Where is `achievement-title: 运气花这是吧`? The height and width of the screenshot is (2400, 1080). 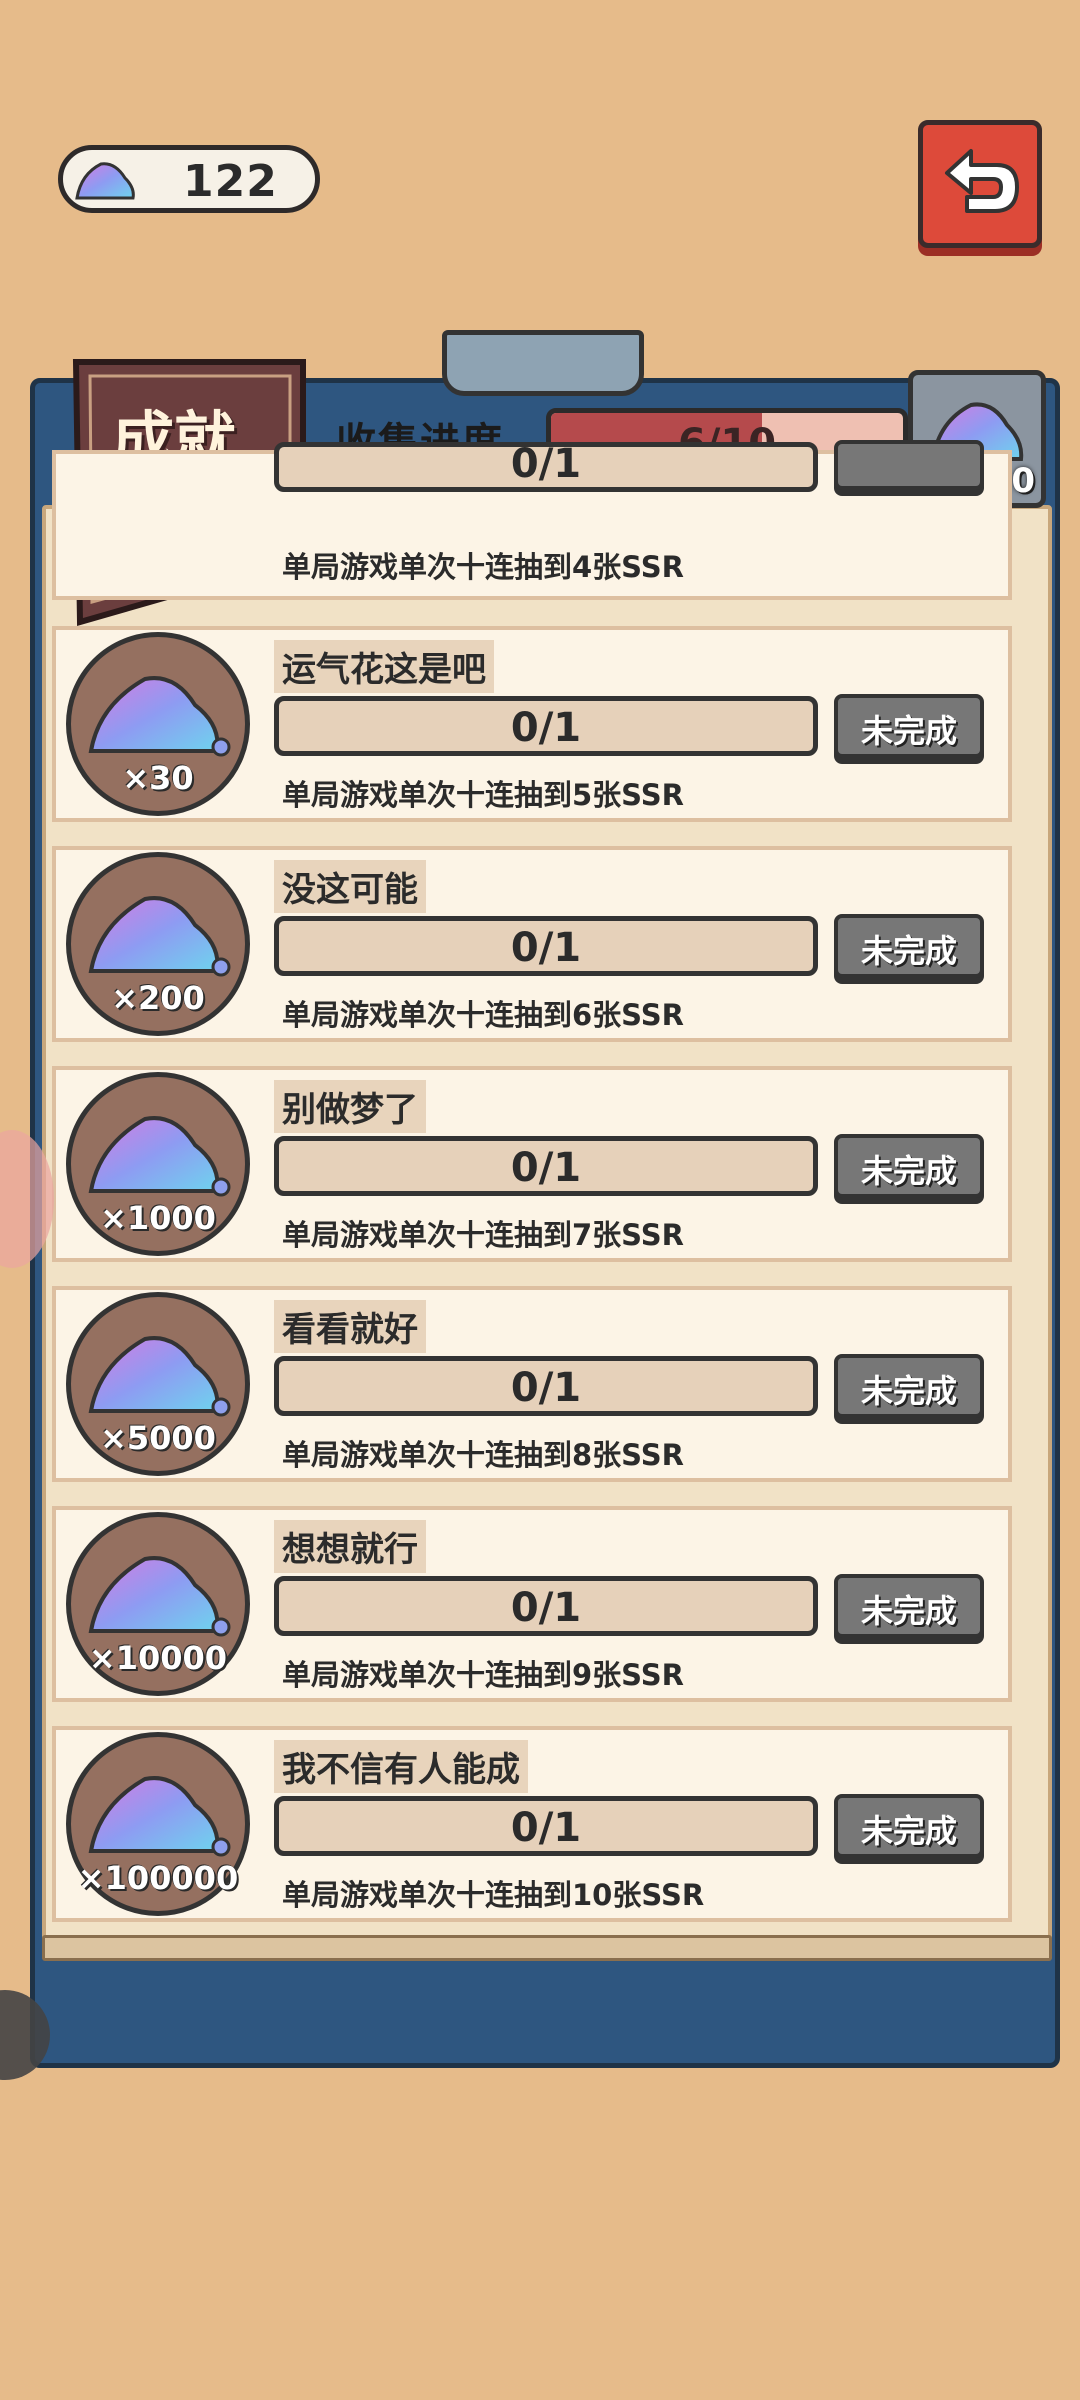
achievement-title: 运气花这是吧 is located at coordinates (384, 666).